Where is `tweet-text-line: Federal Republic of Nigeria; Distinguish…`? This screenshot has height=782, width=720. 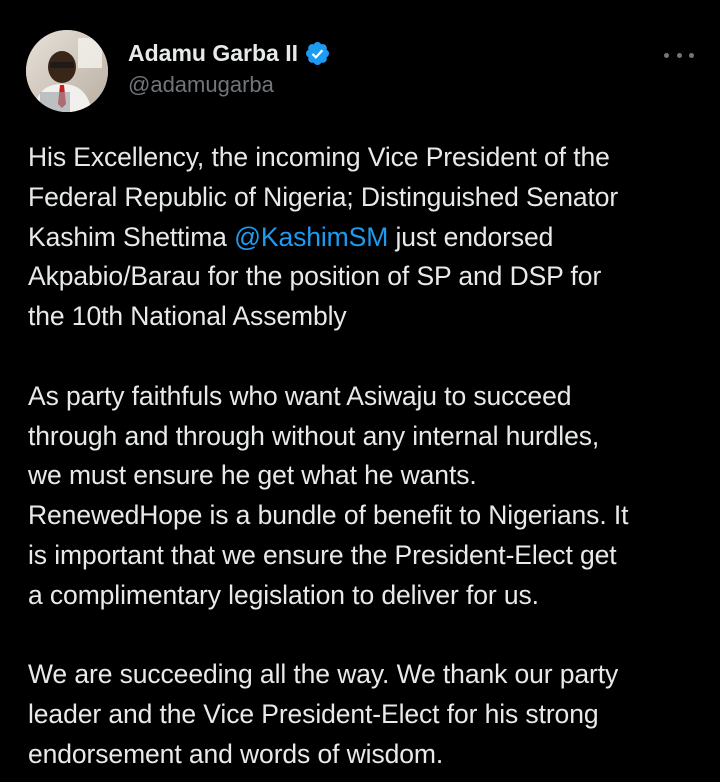 tweet-text-line: Federal Republic of Nigeria; Distinguish… is located at coordinates (368, 198).